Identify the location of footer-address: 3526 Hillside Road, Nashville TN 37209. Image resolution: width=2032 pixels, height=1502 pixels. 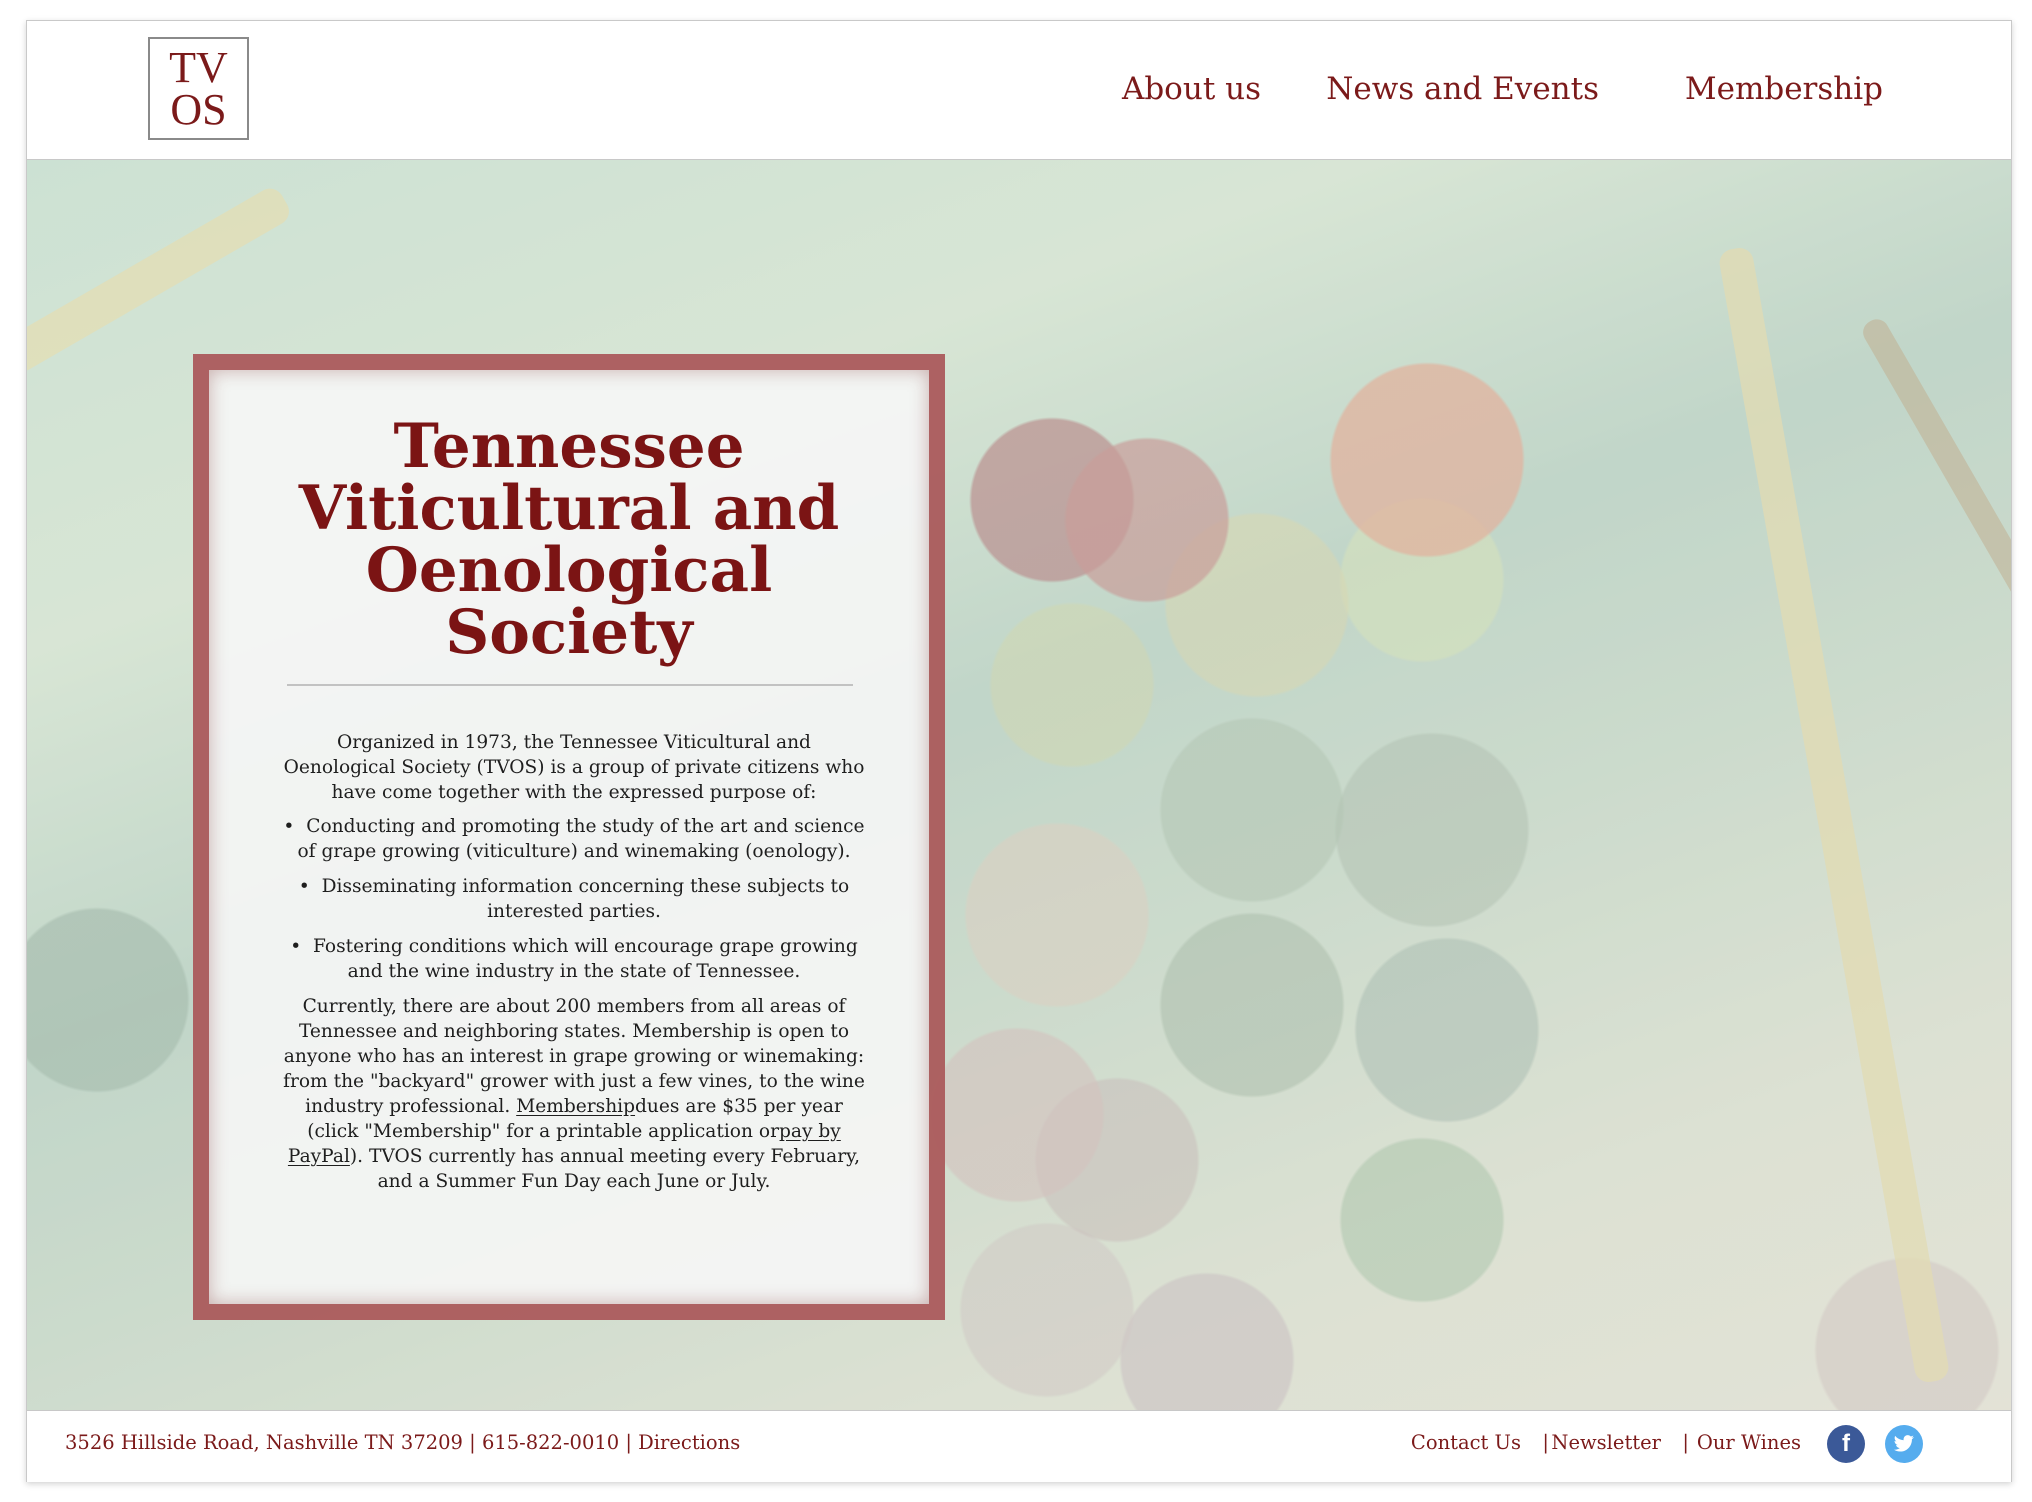
(264, 1442).